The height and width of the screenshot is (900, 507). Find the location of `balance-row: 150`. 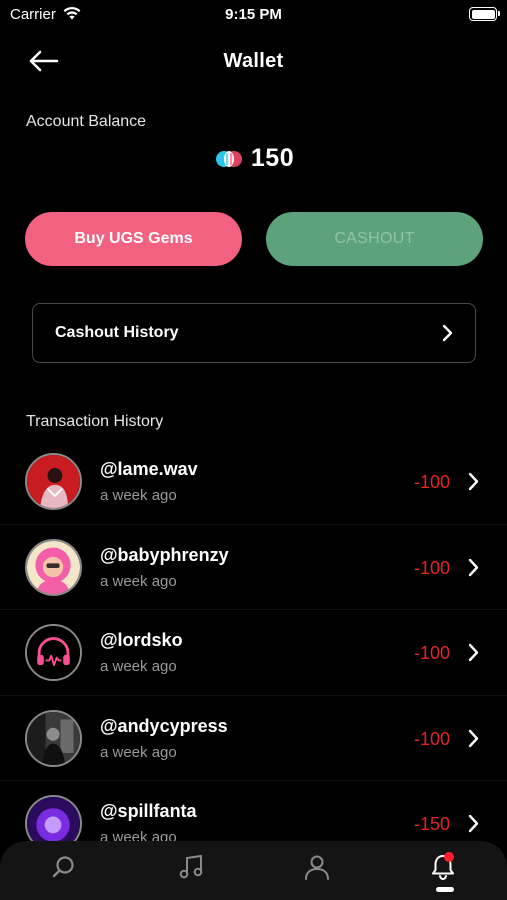

balance-row: 150 is located at coordinates (253, 158).